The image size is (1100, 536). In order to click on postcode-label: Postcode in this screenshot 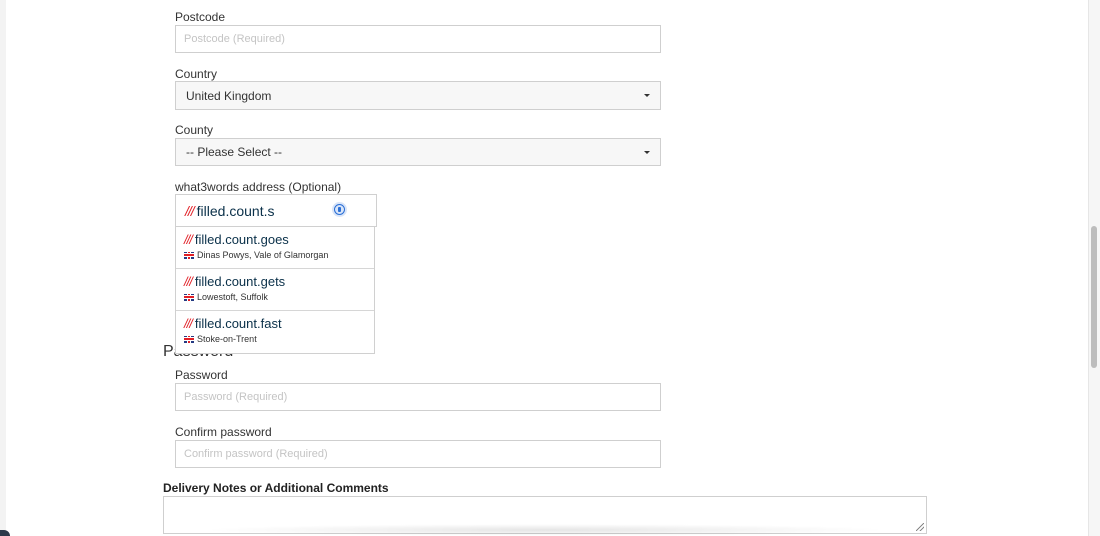, I will do `click(200, 17)`.